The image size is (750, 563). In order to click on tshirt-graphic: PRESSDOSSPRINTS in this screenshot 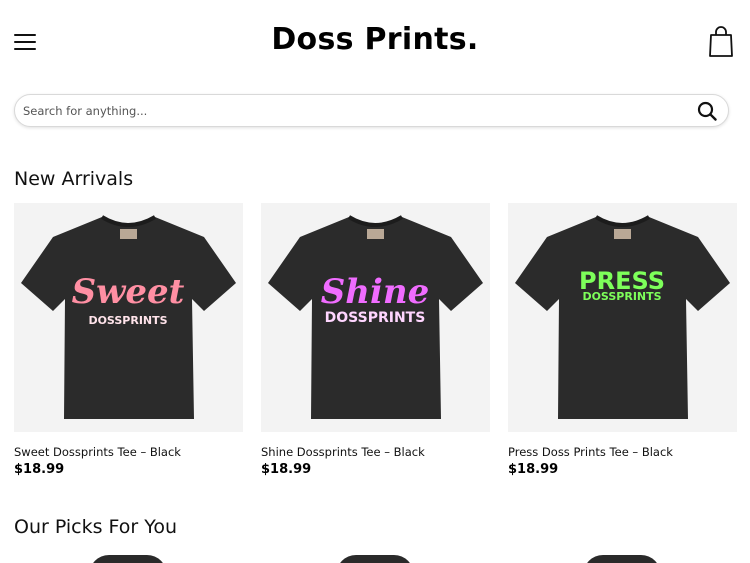, I will do `click(622, 317)`.